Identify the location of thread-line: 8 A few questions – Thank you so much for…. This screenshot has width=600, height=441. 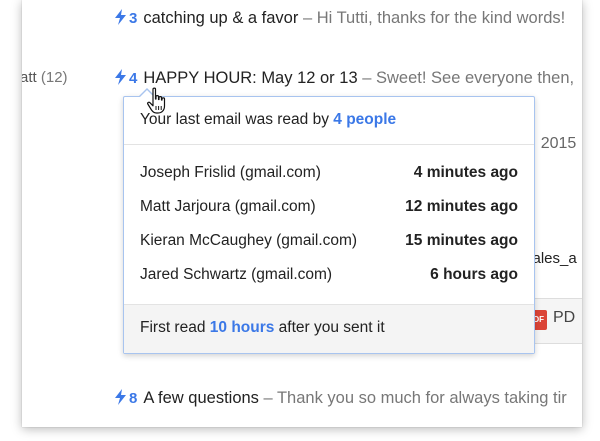
(341, 398).